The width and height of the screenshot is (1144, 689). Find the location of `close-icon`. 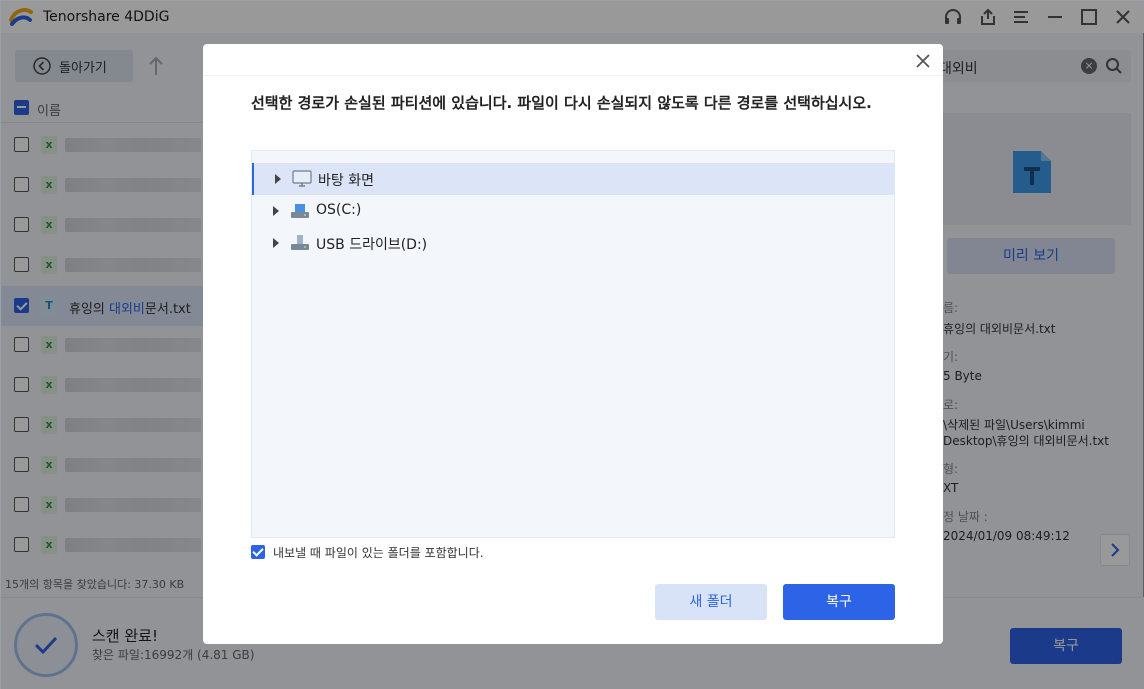

close-icon is located at coordinates (923, 61).